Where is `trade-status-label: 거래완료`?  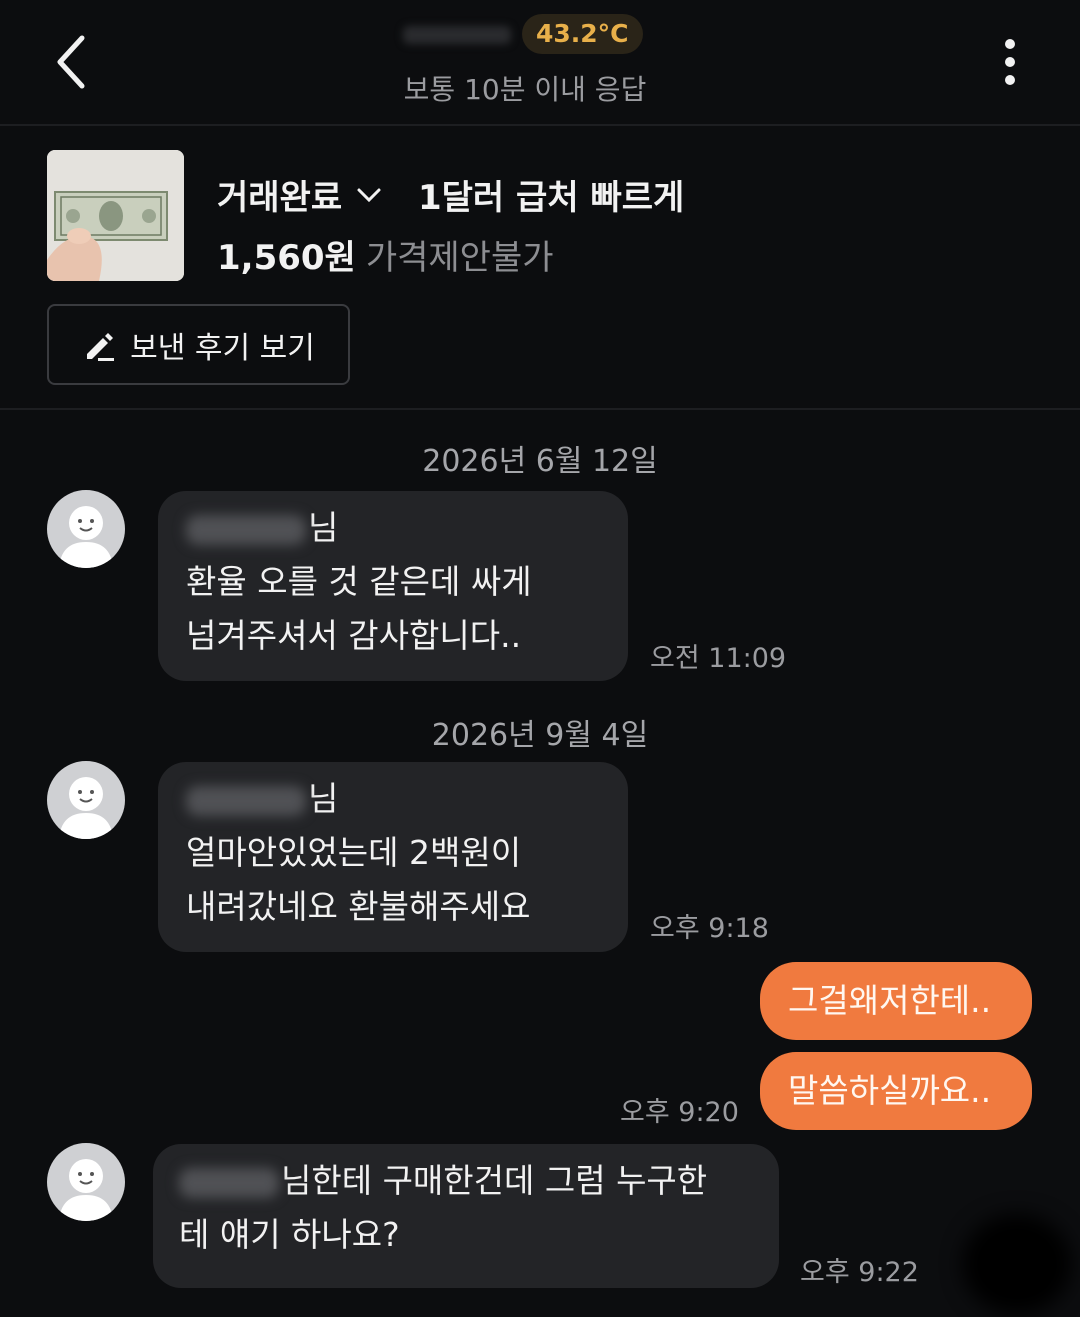 trade-status-label: 거래완료 is located at coordinates (280, 198).